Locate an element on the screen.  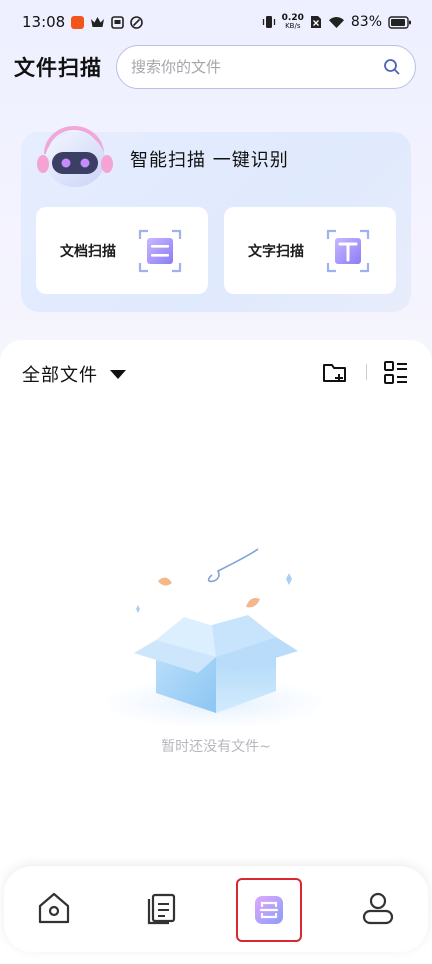
search-box is located at coordinates (266, 67).